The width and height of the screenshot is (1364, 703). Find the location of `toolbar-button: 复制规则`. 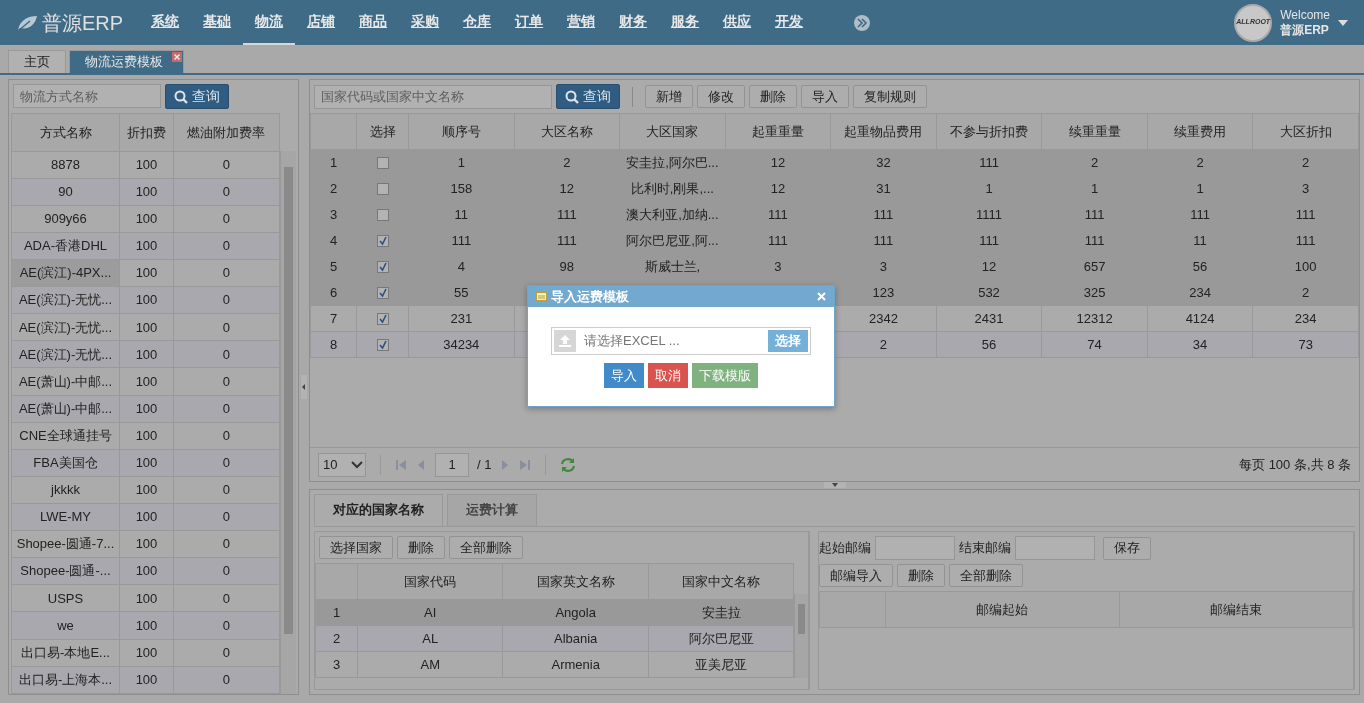

toolbar-button: 复制规则 is located at coordinates (890, 96).